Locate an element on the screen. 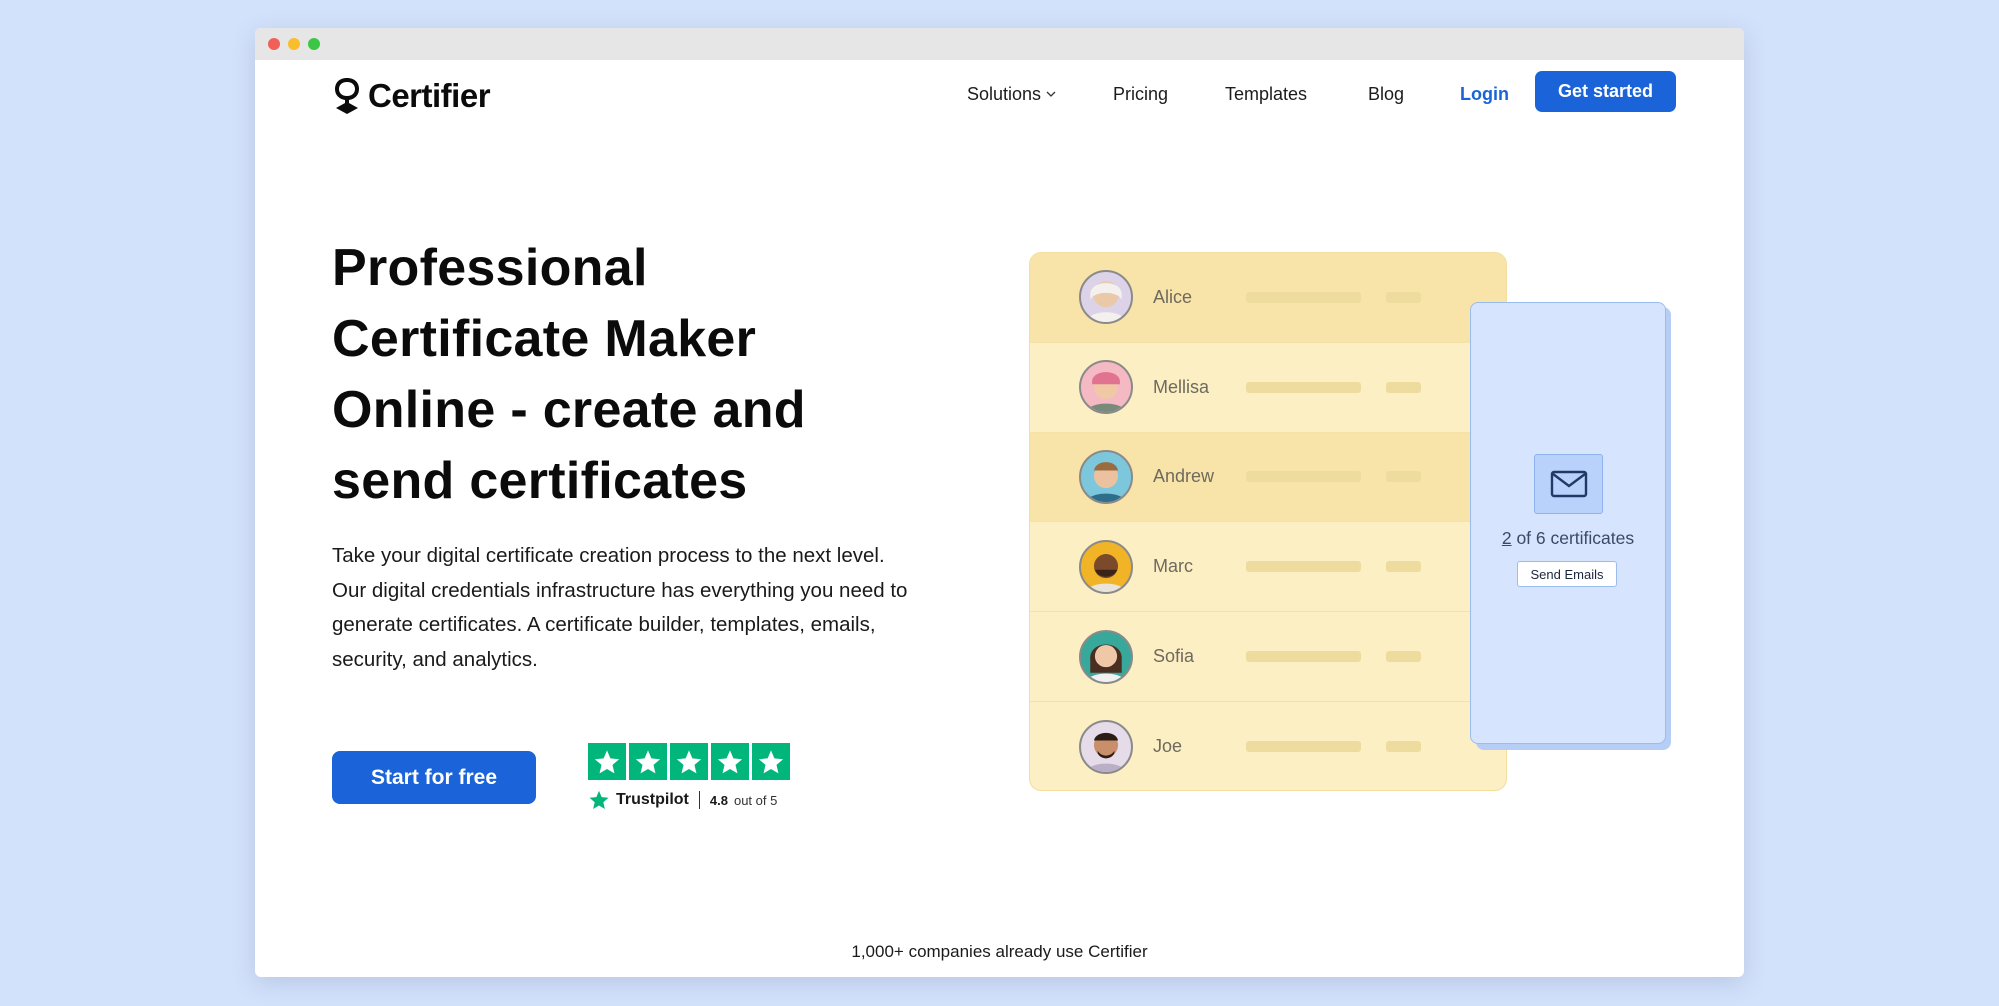 The width and height of the screenshot is (1999, 1006). list-item: Sofia is located at coordinates (1268, 657).